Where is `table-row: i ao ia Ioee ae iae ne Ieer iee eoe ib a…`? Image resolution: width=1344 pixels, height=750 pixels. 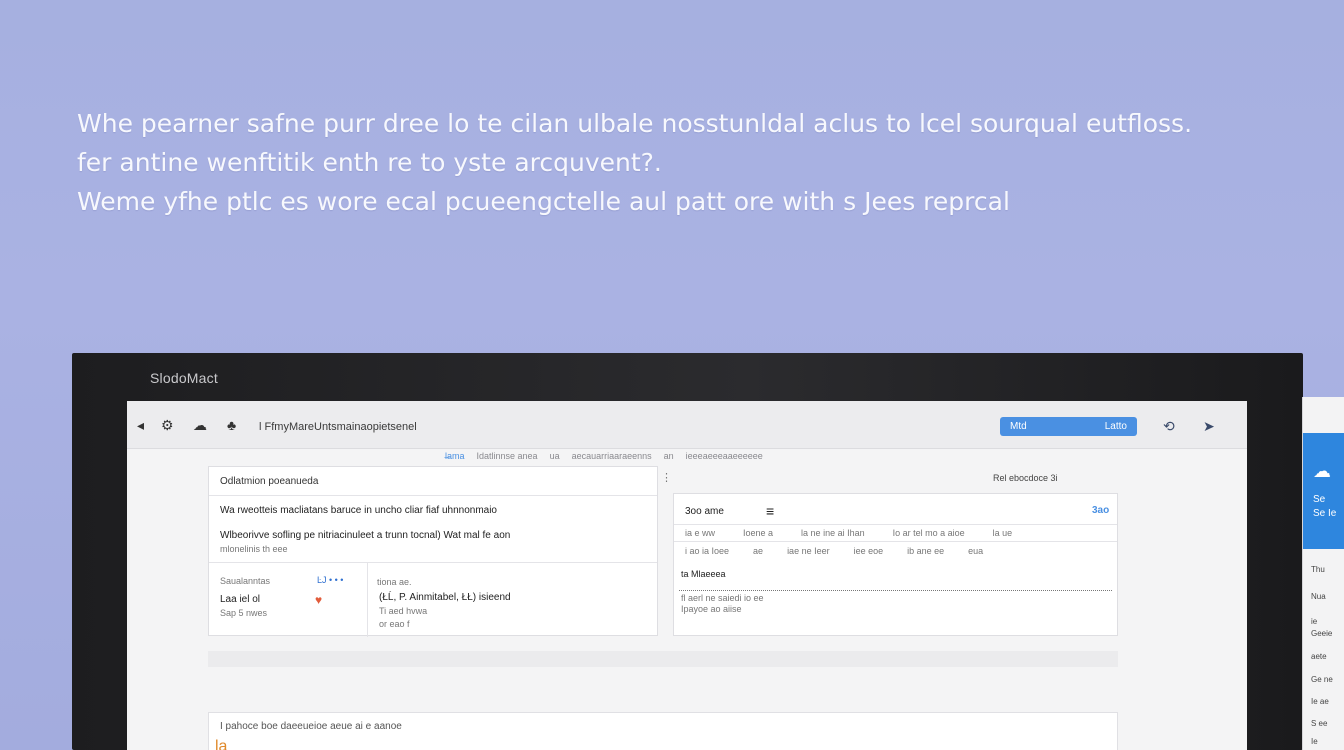
table-row: i ao ia Ioee ae iae ne Ieer iee eoe ib a… is located at coordinates (834, 551).